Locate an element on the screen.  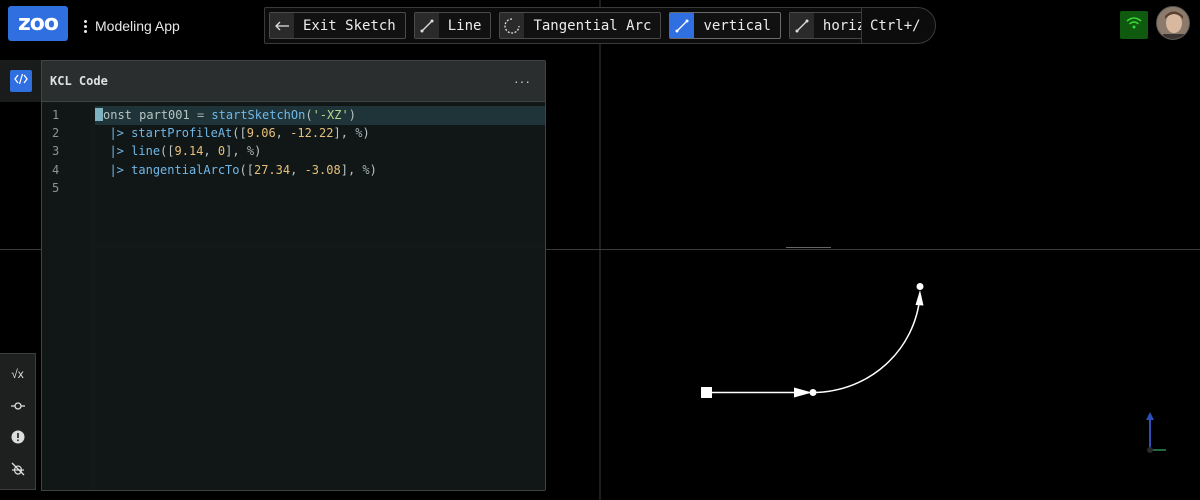
wifi-icon is located at coordinates (1134, 25).